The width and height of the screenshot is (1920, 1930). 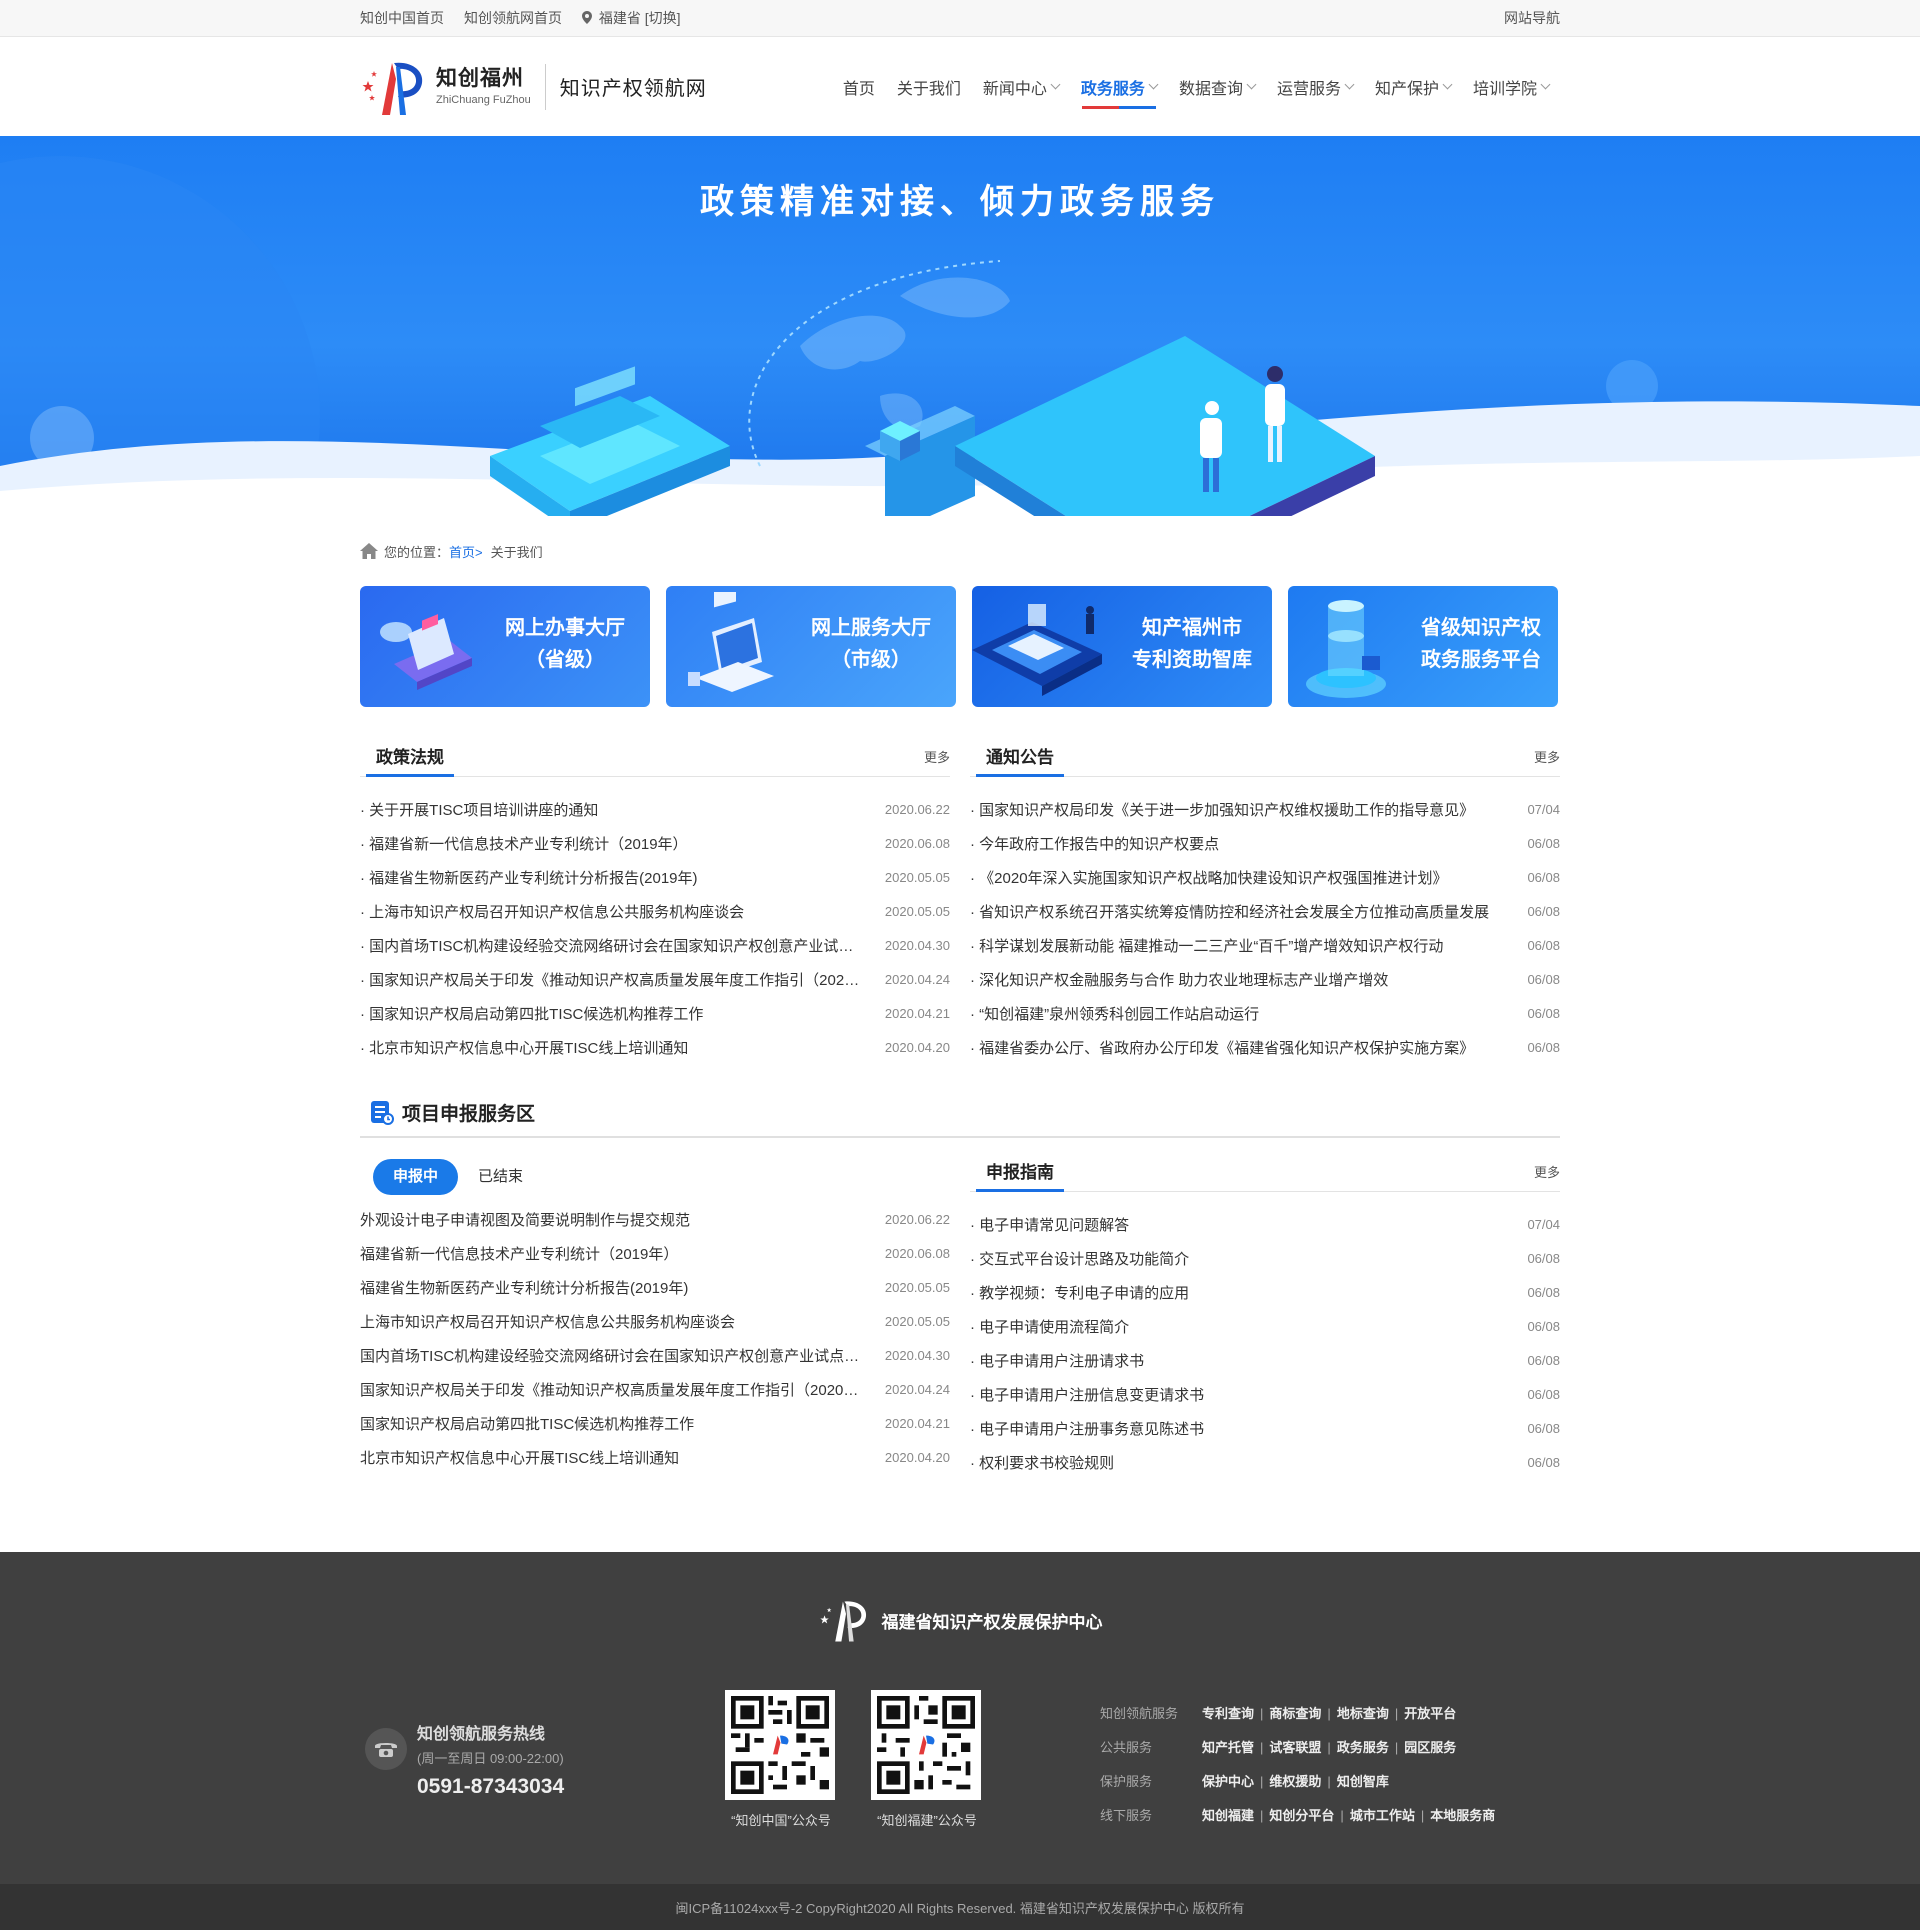 I want to click on footer-link: 地标查询, so click(x=1363, y=1713).